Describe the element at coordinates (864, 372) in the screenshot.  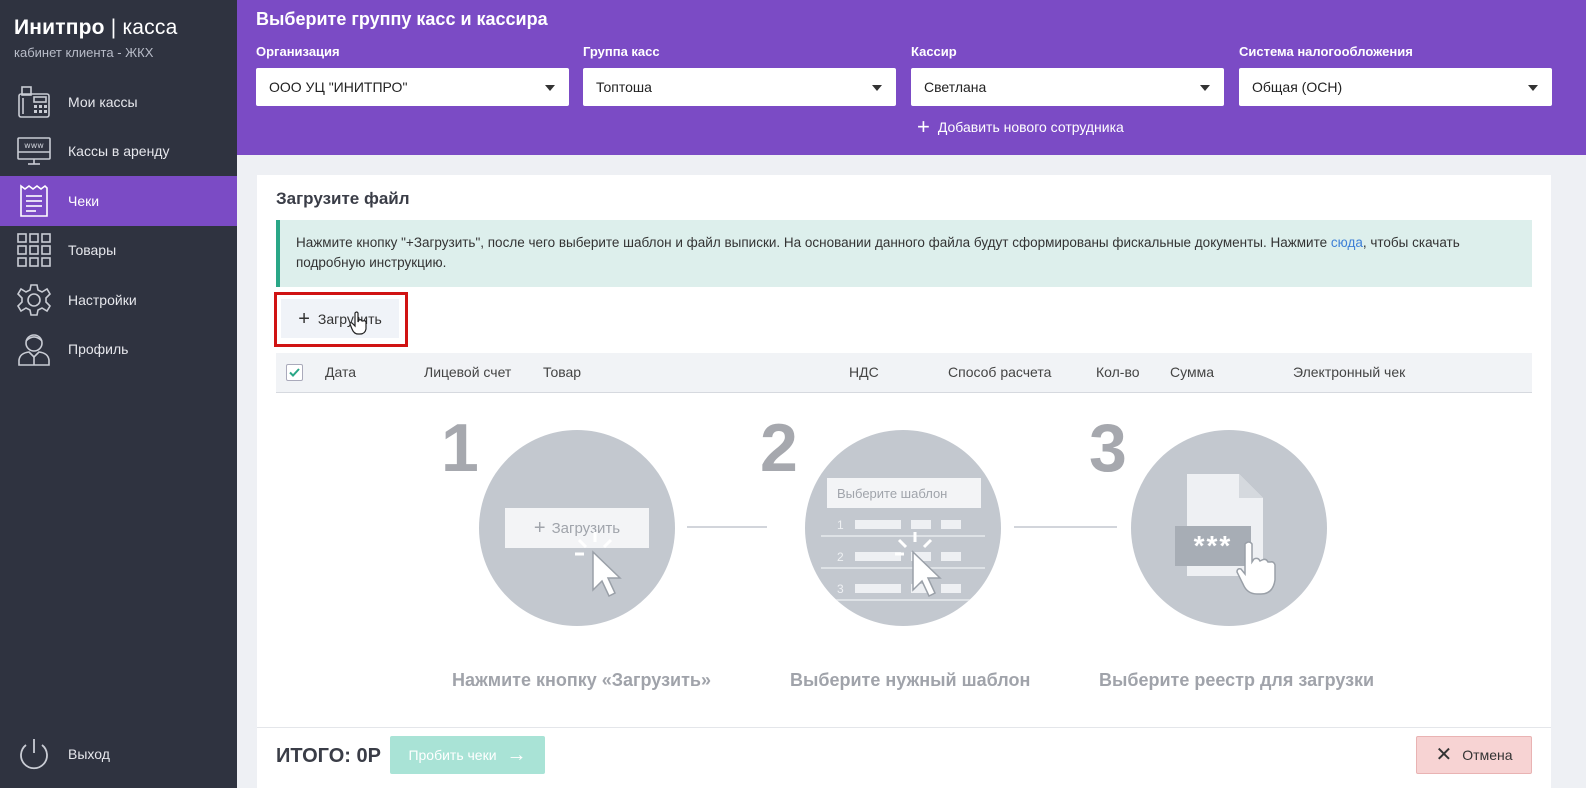
I see `column-header-vat: НДС` at that location.